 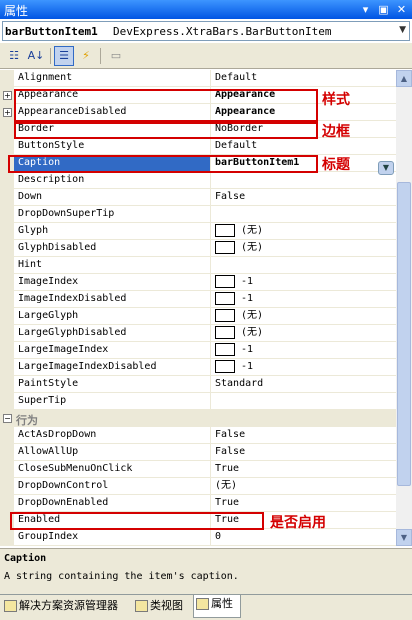 I want to click on tab-properties: 属性, so click(x=217, y=606).